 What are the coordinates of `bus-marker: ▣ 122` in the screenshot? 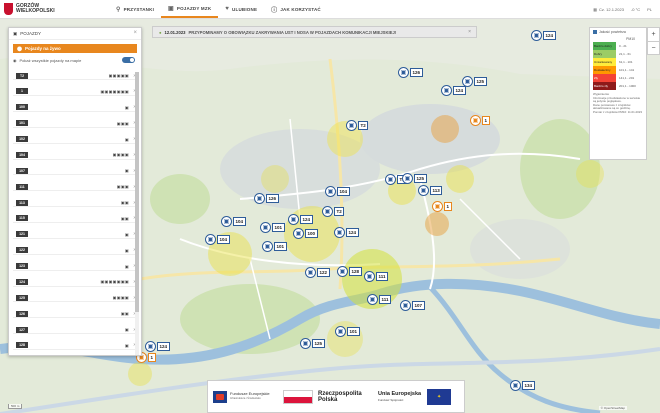 It's located at (317, 272).